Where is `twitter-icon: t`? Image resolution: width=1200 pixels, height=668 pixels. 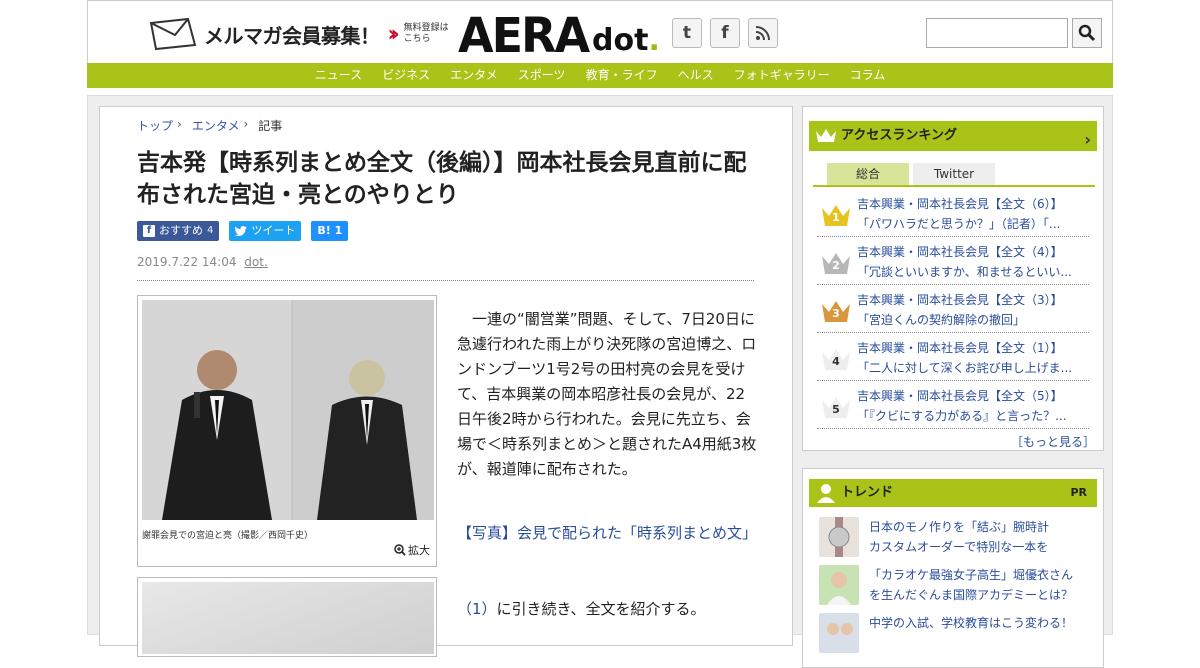 twitter-icon: t is located at coordinates (687, 33).